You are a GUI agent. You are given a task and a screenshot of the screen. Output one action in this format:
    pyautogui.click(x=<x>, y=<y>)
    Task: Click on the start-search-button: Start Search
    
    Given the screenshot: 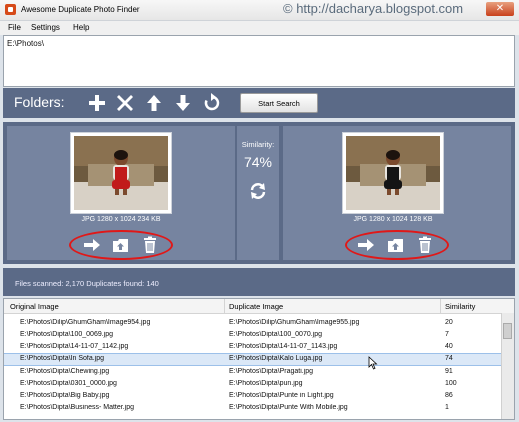 What is the action you would take?
    pyautogui.click(x=279, y=103)
    